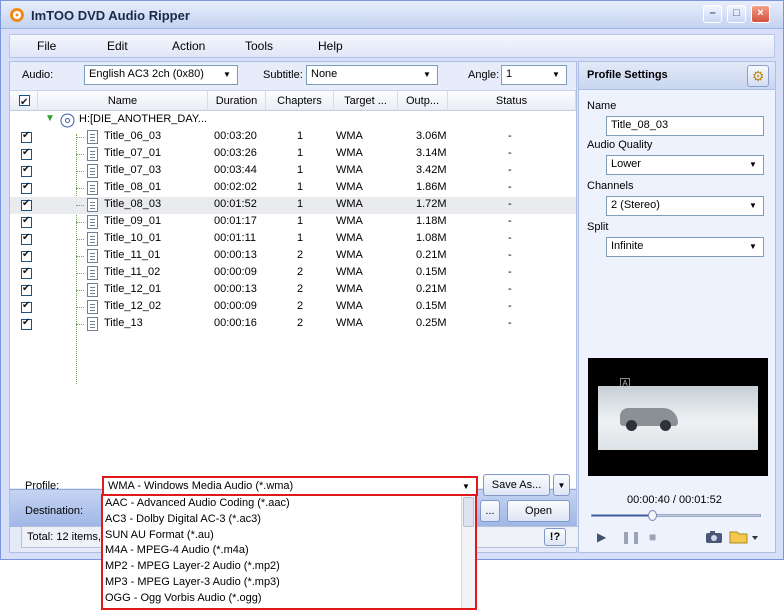  Describe the element at coordinates (744, 537) in the screenshot. I see `open-folder-icon` at that location.